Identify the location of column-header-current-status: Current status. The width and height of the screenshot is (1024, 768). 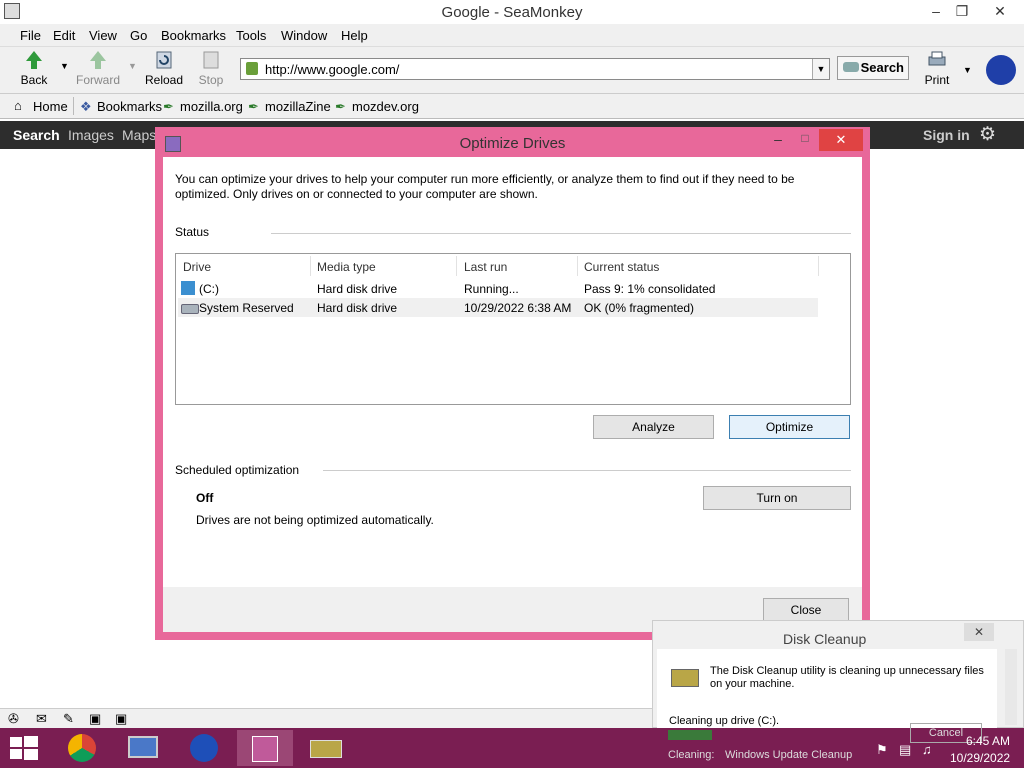
(621, 267).